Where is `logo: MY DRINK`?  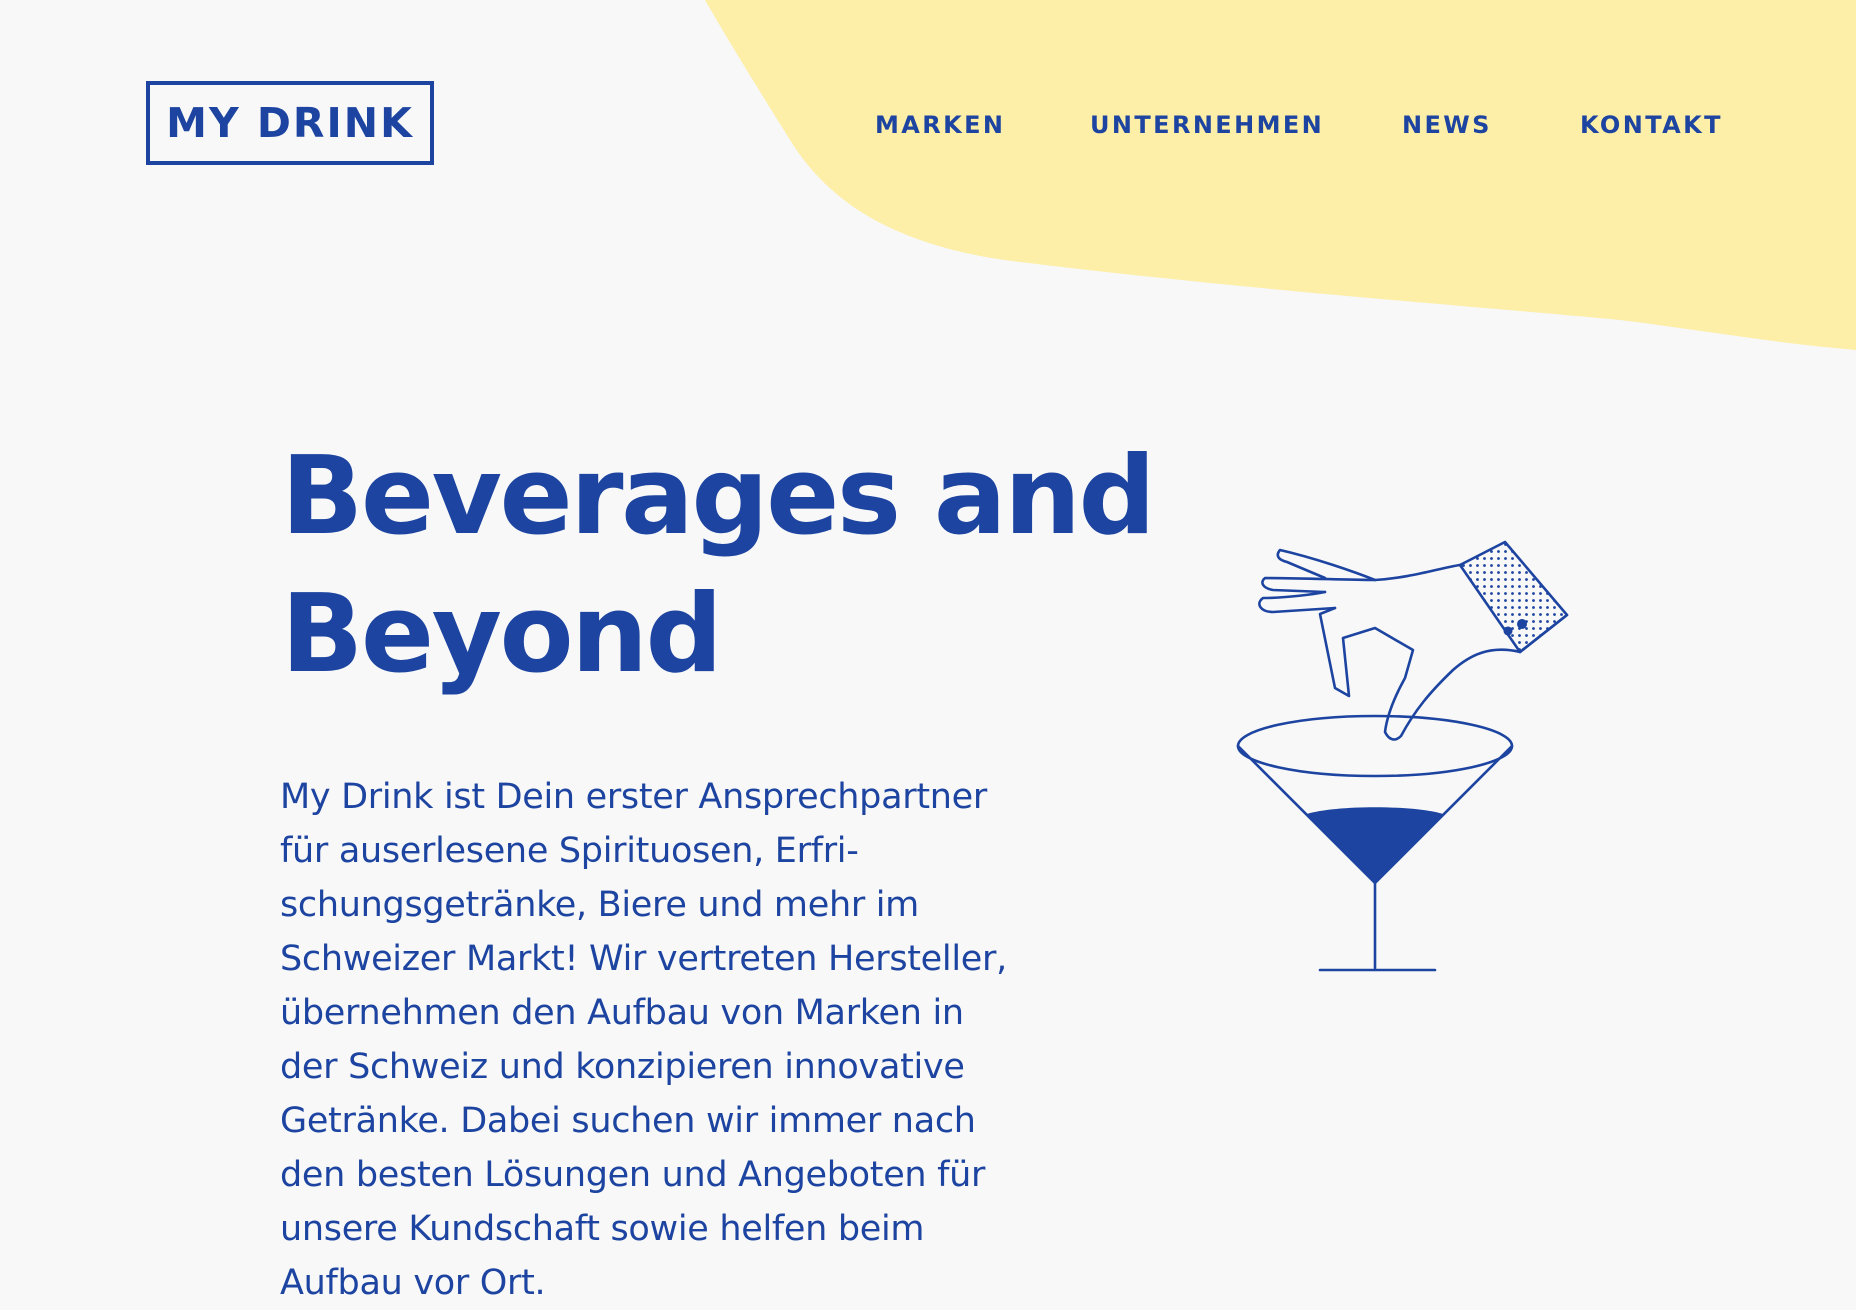 logo: MY DRINK is located at coordinates (290, 123).